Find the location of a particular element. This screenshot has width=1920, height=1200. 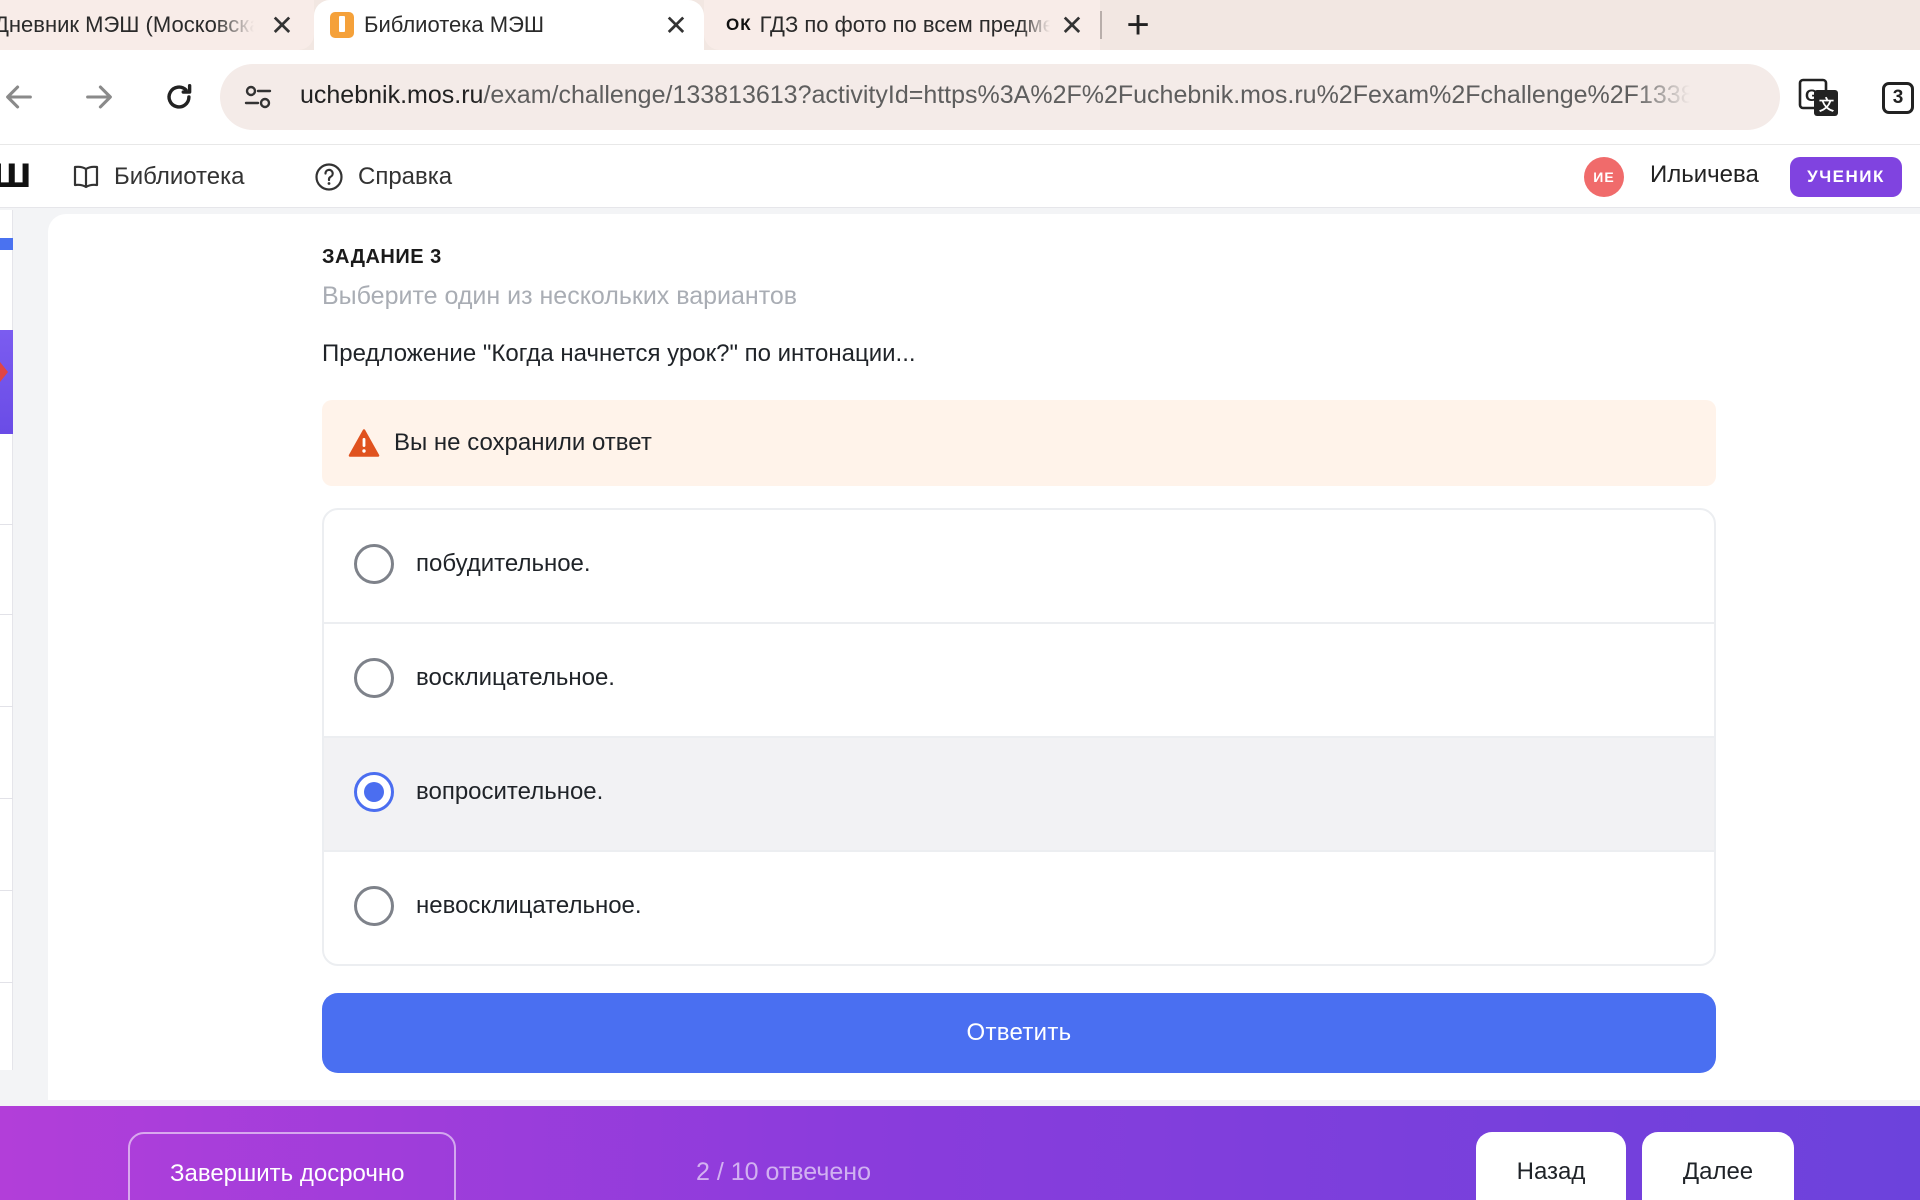

answer-option-text: восклицательное. is located at coordinates (515, 677).